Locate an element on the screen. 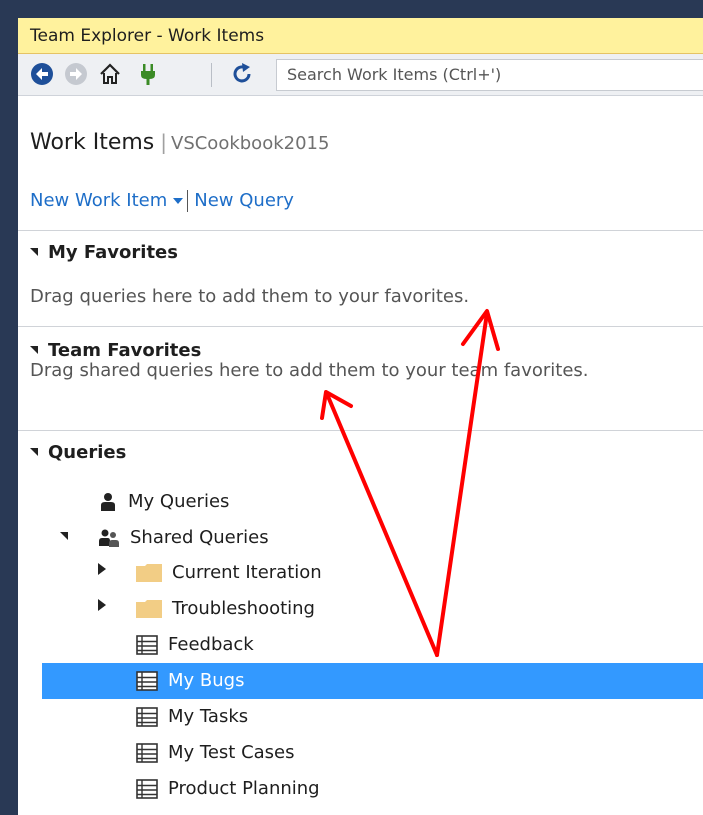  tree-item-my-queries: My Queries is located at coordinates (163, 502).